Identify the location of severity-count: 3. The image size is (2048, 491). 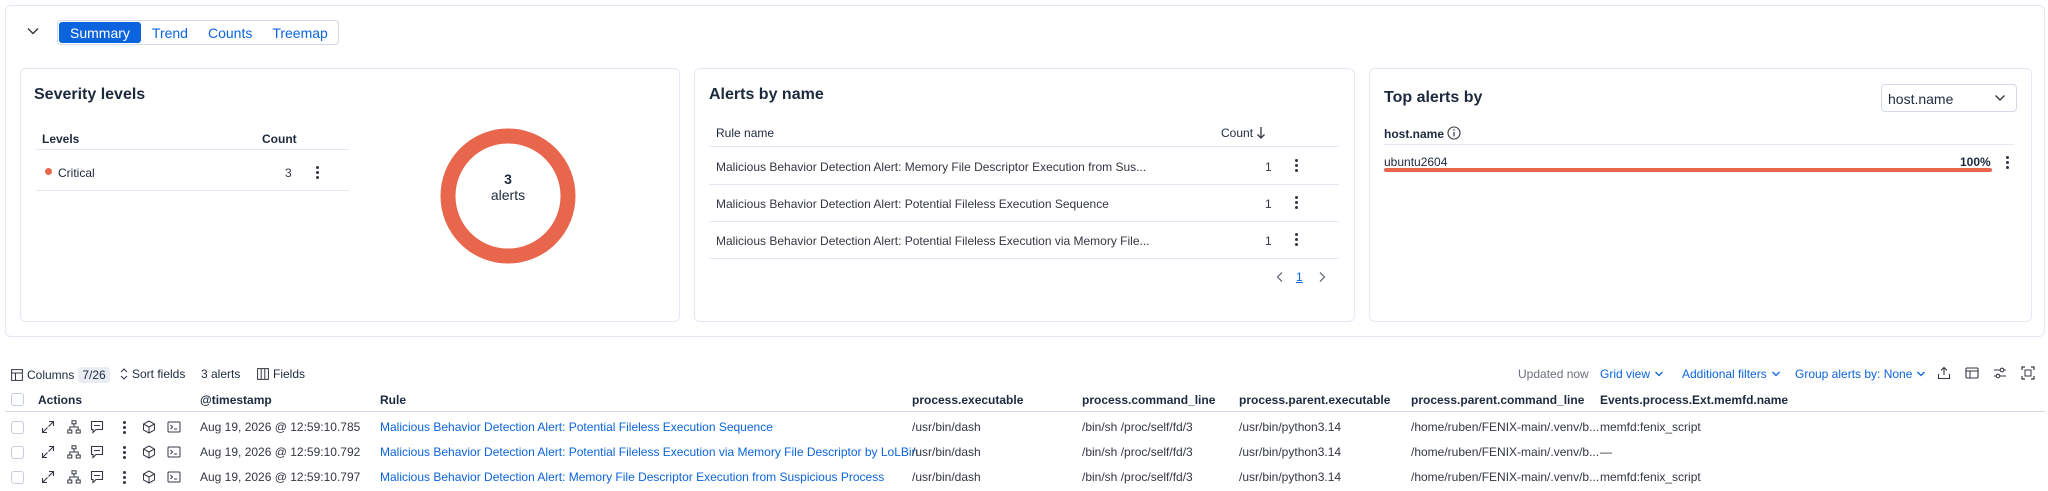
(288, 173).